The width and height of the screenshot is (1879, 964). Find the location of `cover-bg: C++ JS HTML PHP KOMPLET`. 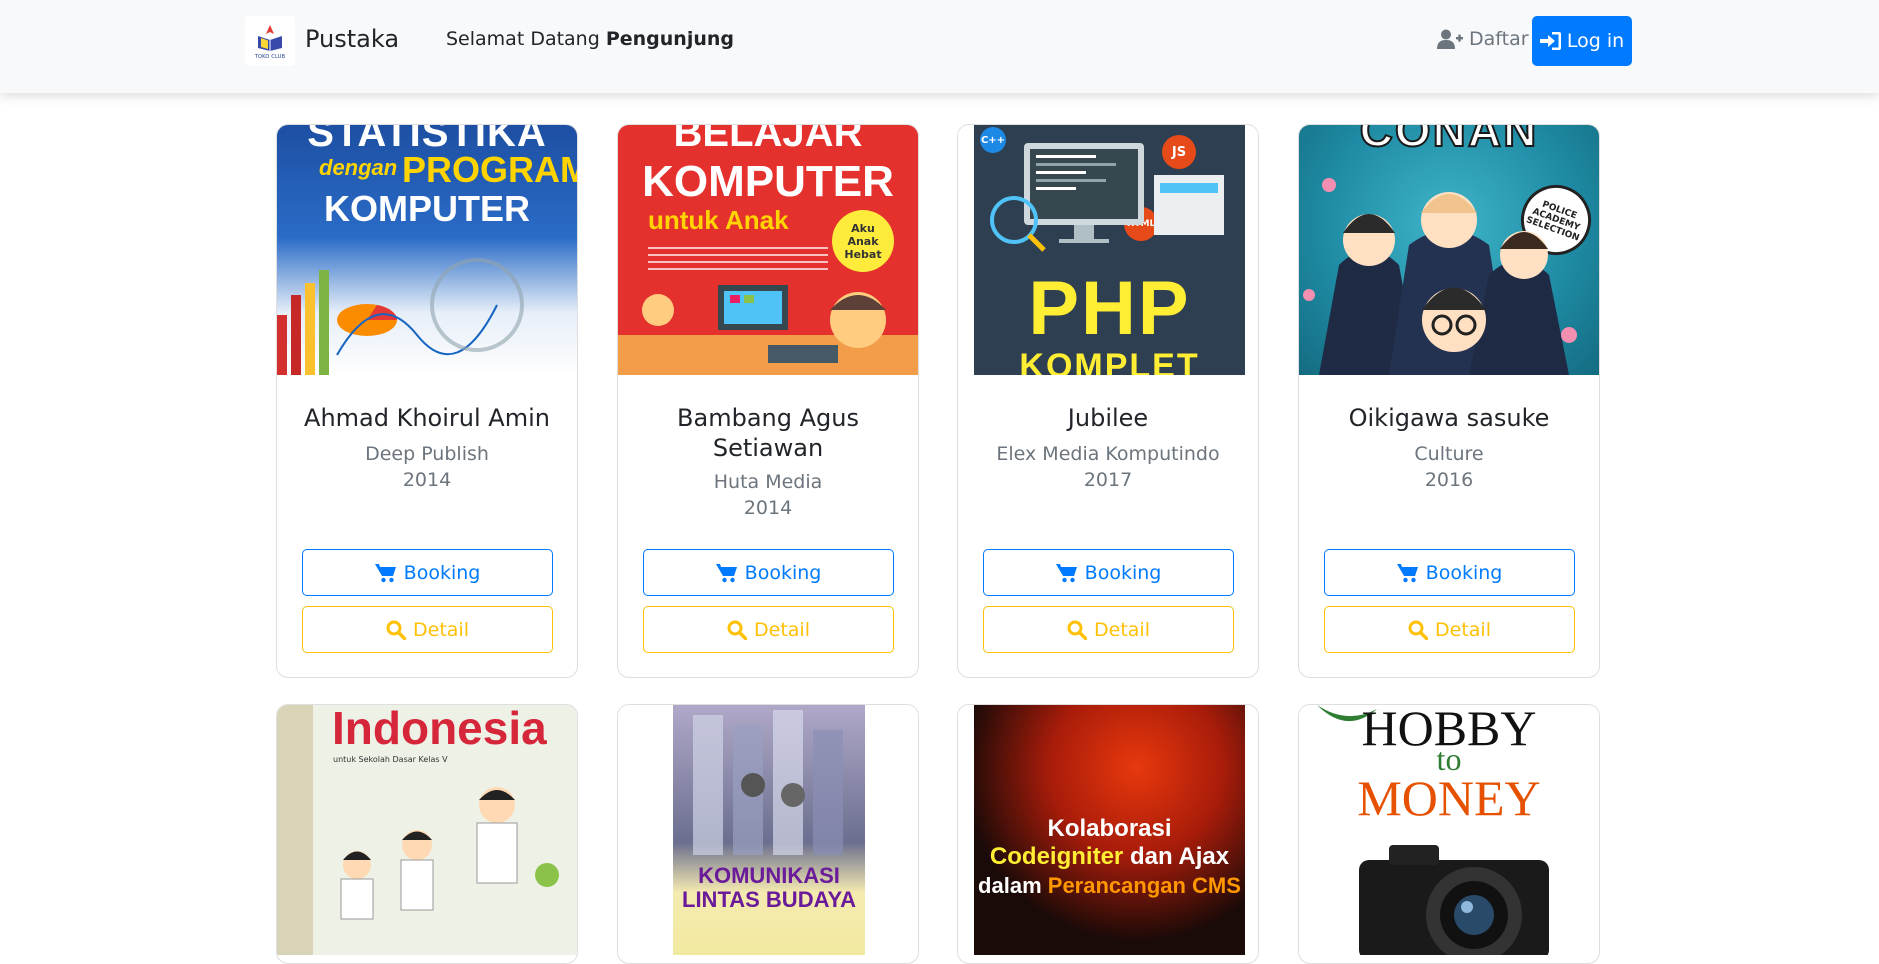

cover-bg: C++ JS HTML PHP KOMPLET is located at coordinates (1109, 250).